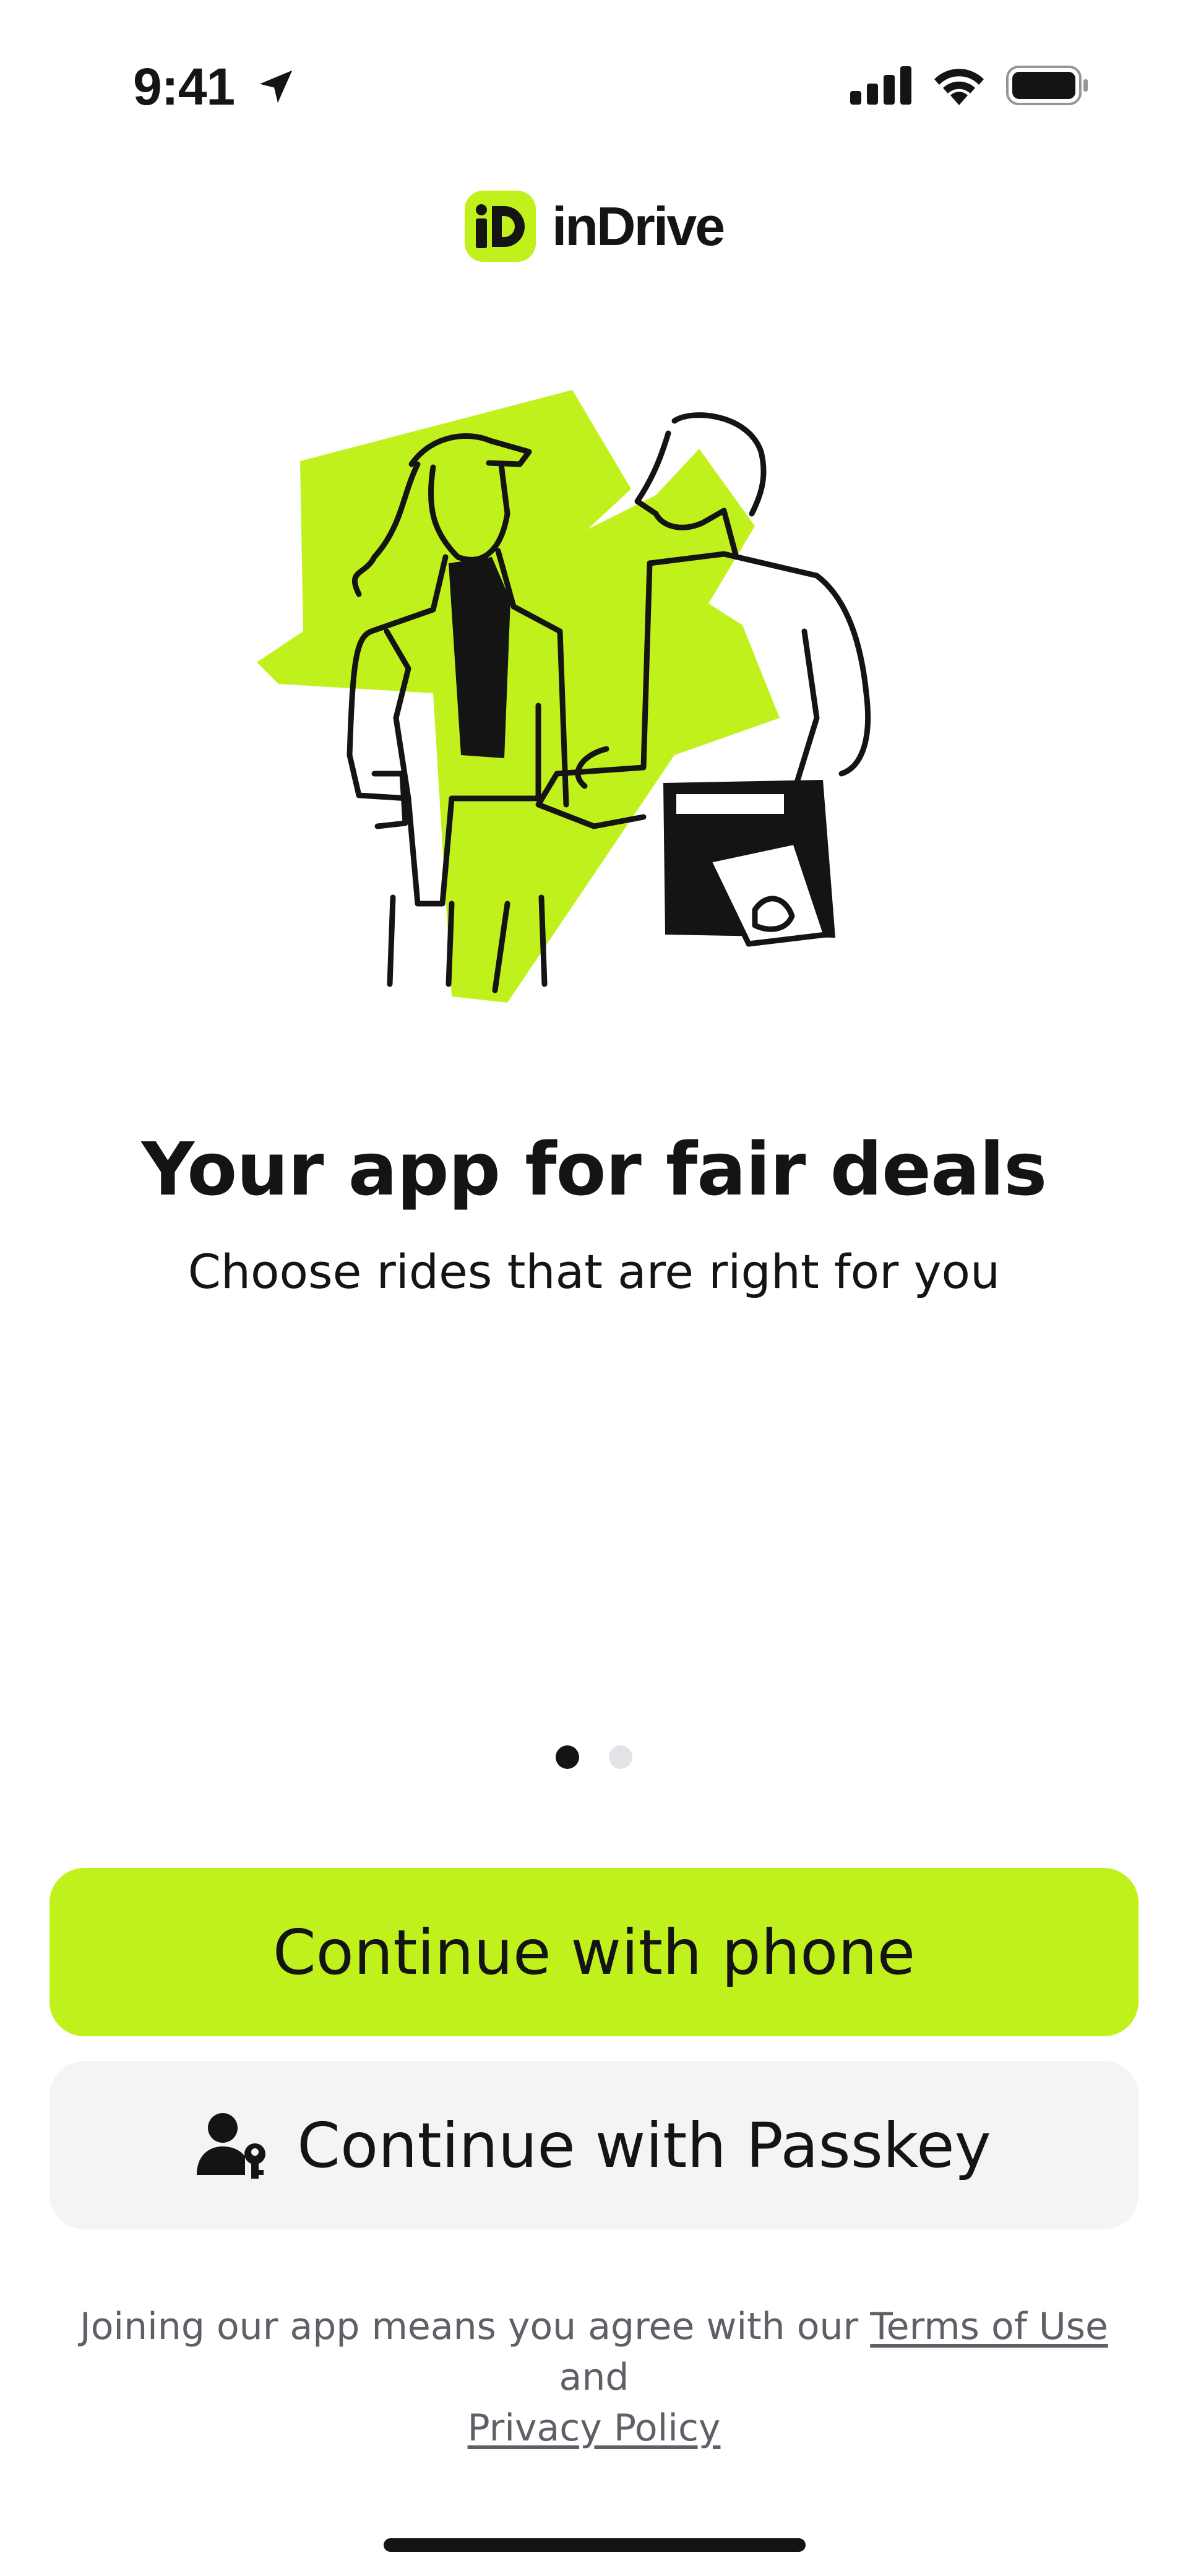 This screenshot has height=2576, width=1188. Describe the element at coordinates (594, 1757) in the screenshot. I see `page-indicator` at that location.